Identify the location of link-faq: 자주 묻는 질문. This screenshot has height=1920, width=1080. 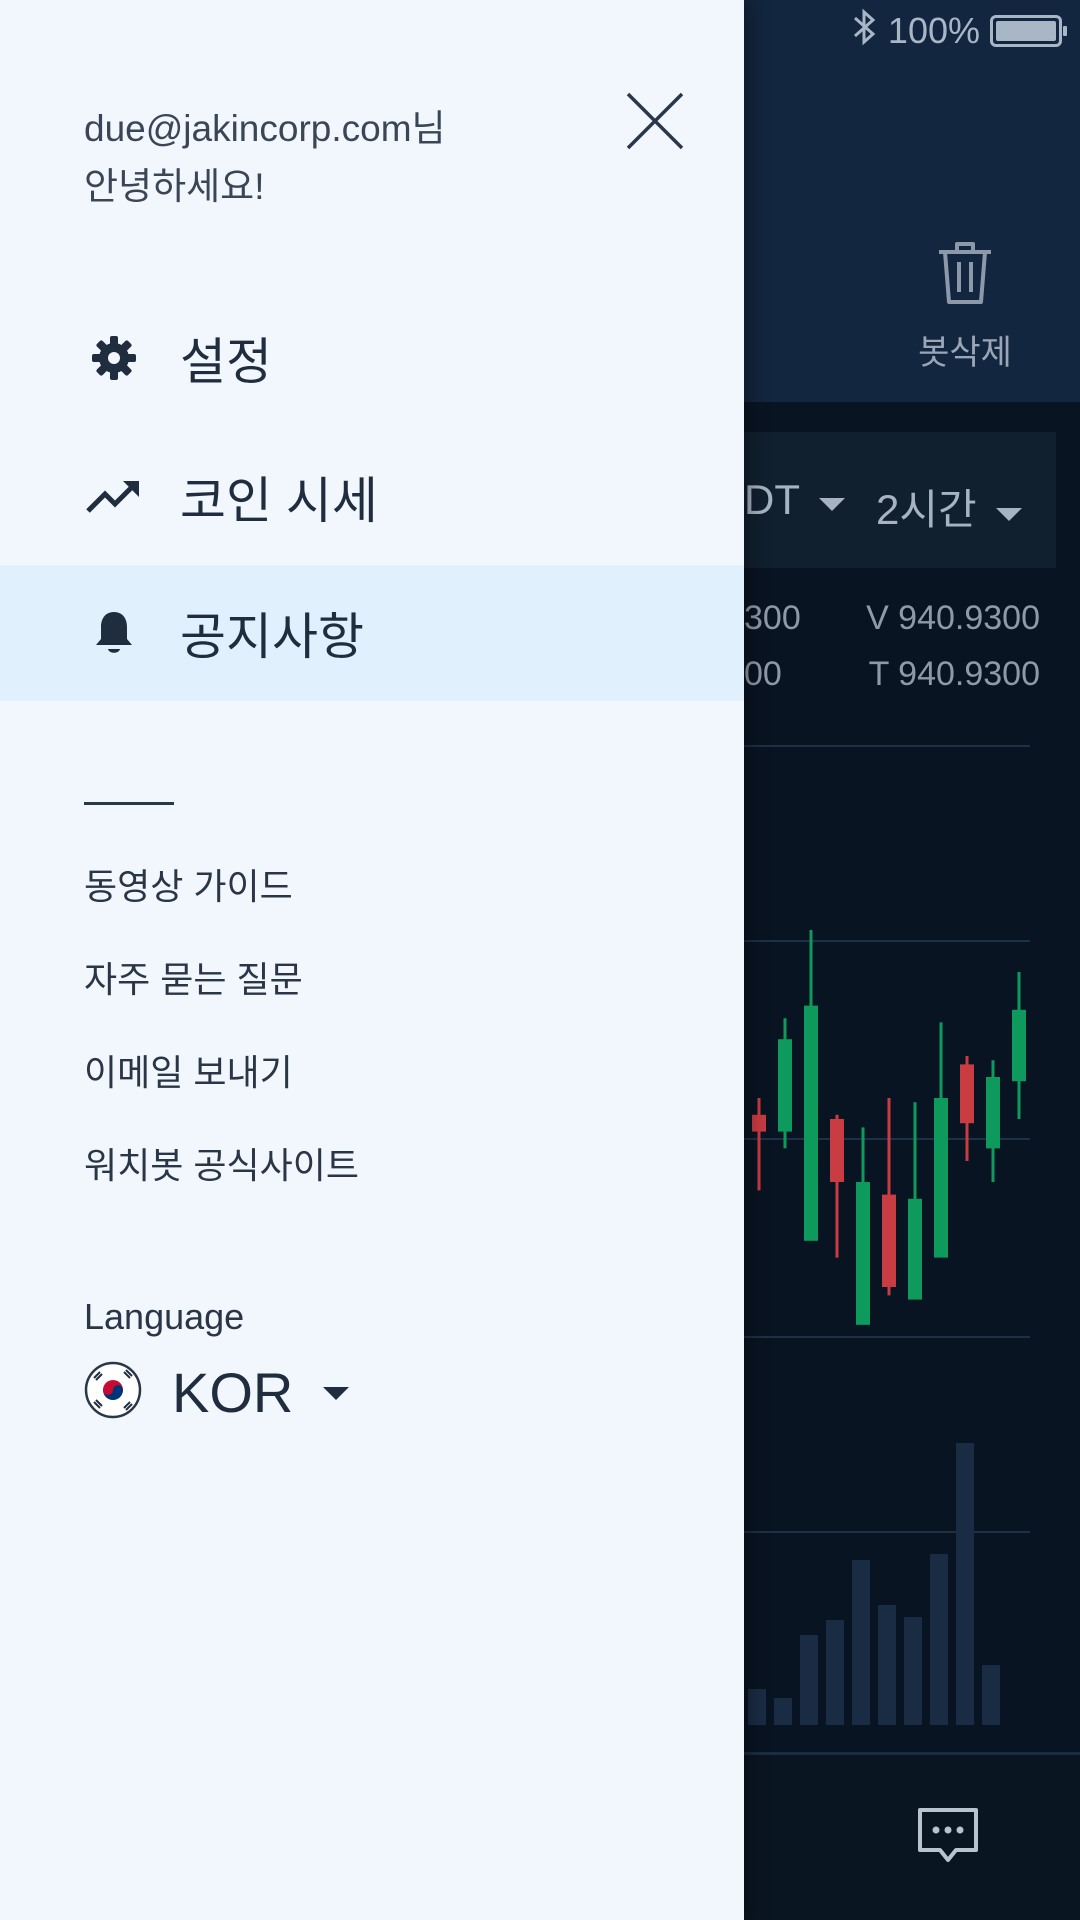
(193, 977).